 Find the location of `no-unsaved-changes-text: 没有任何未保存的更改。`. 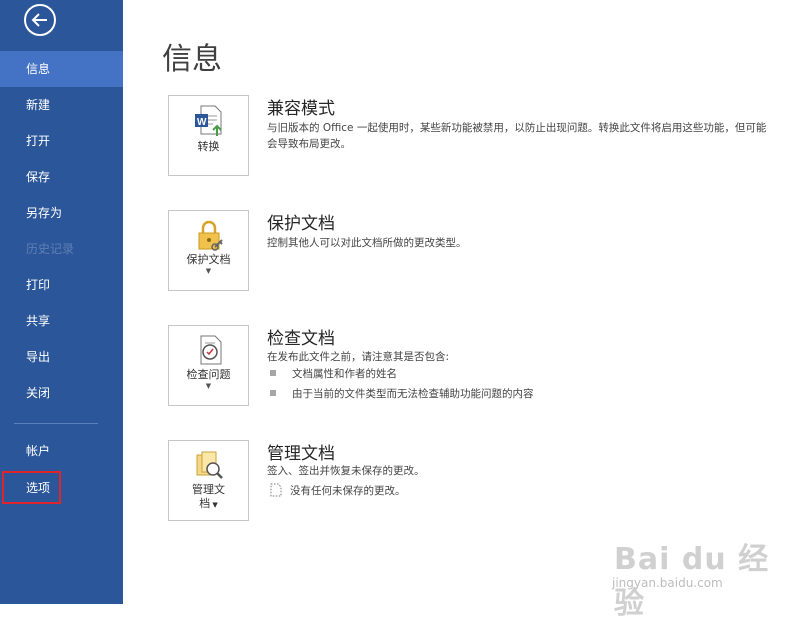

no-unsaved-changes-text: 没有任何未保存的更改。 is located at coordinates (348, 491).